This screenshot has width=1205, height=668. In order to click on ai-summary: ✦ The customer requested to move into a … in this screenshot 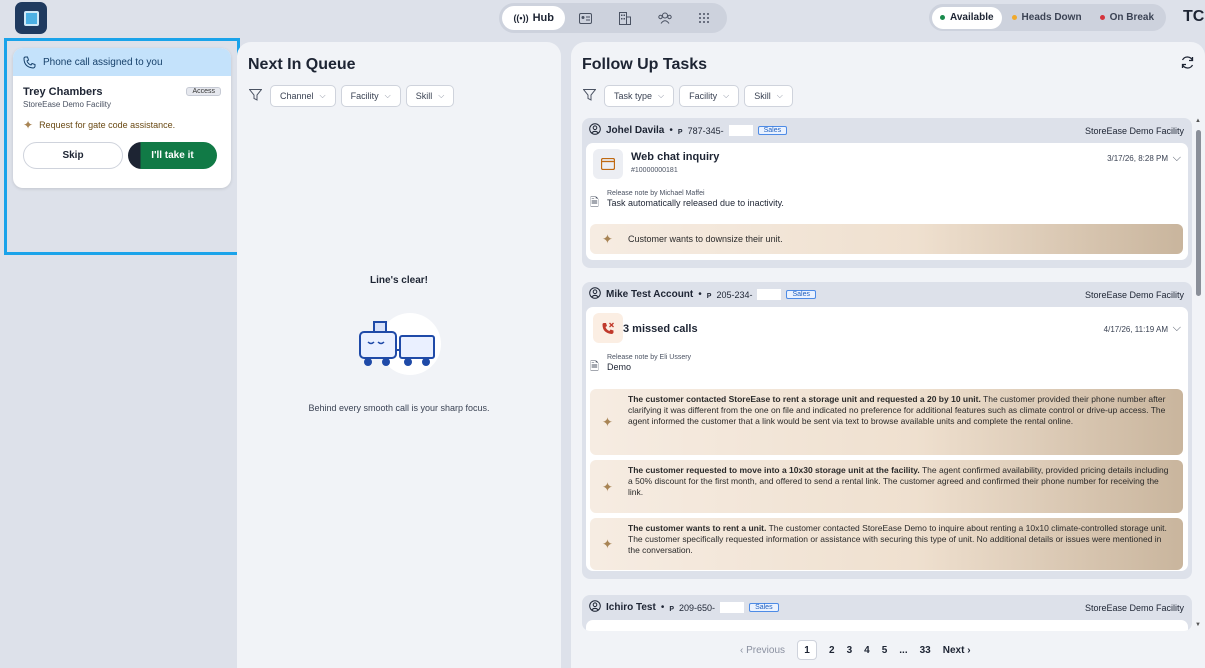, I will do `click(886, 486)`.